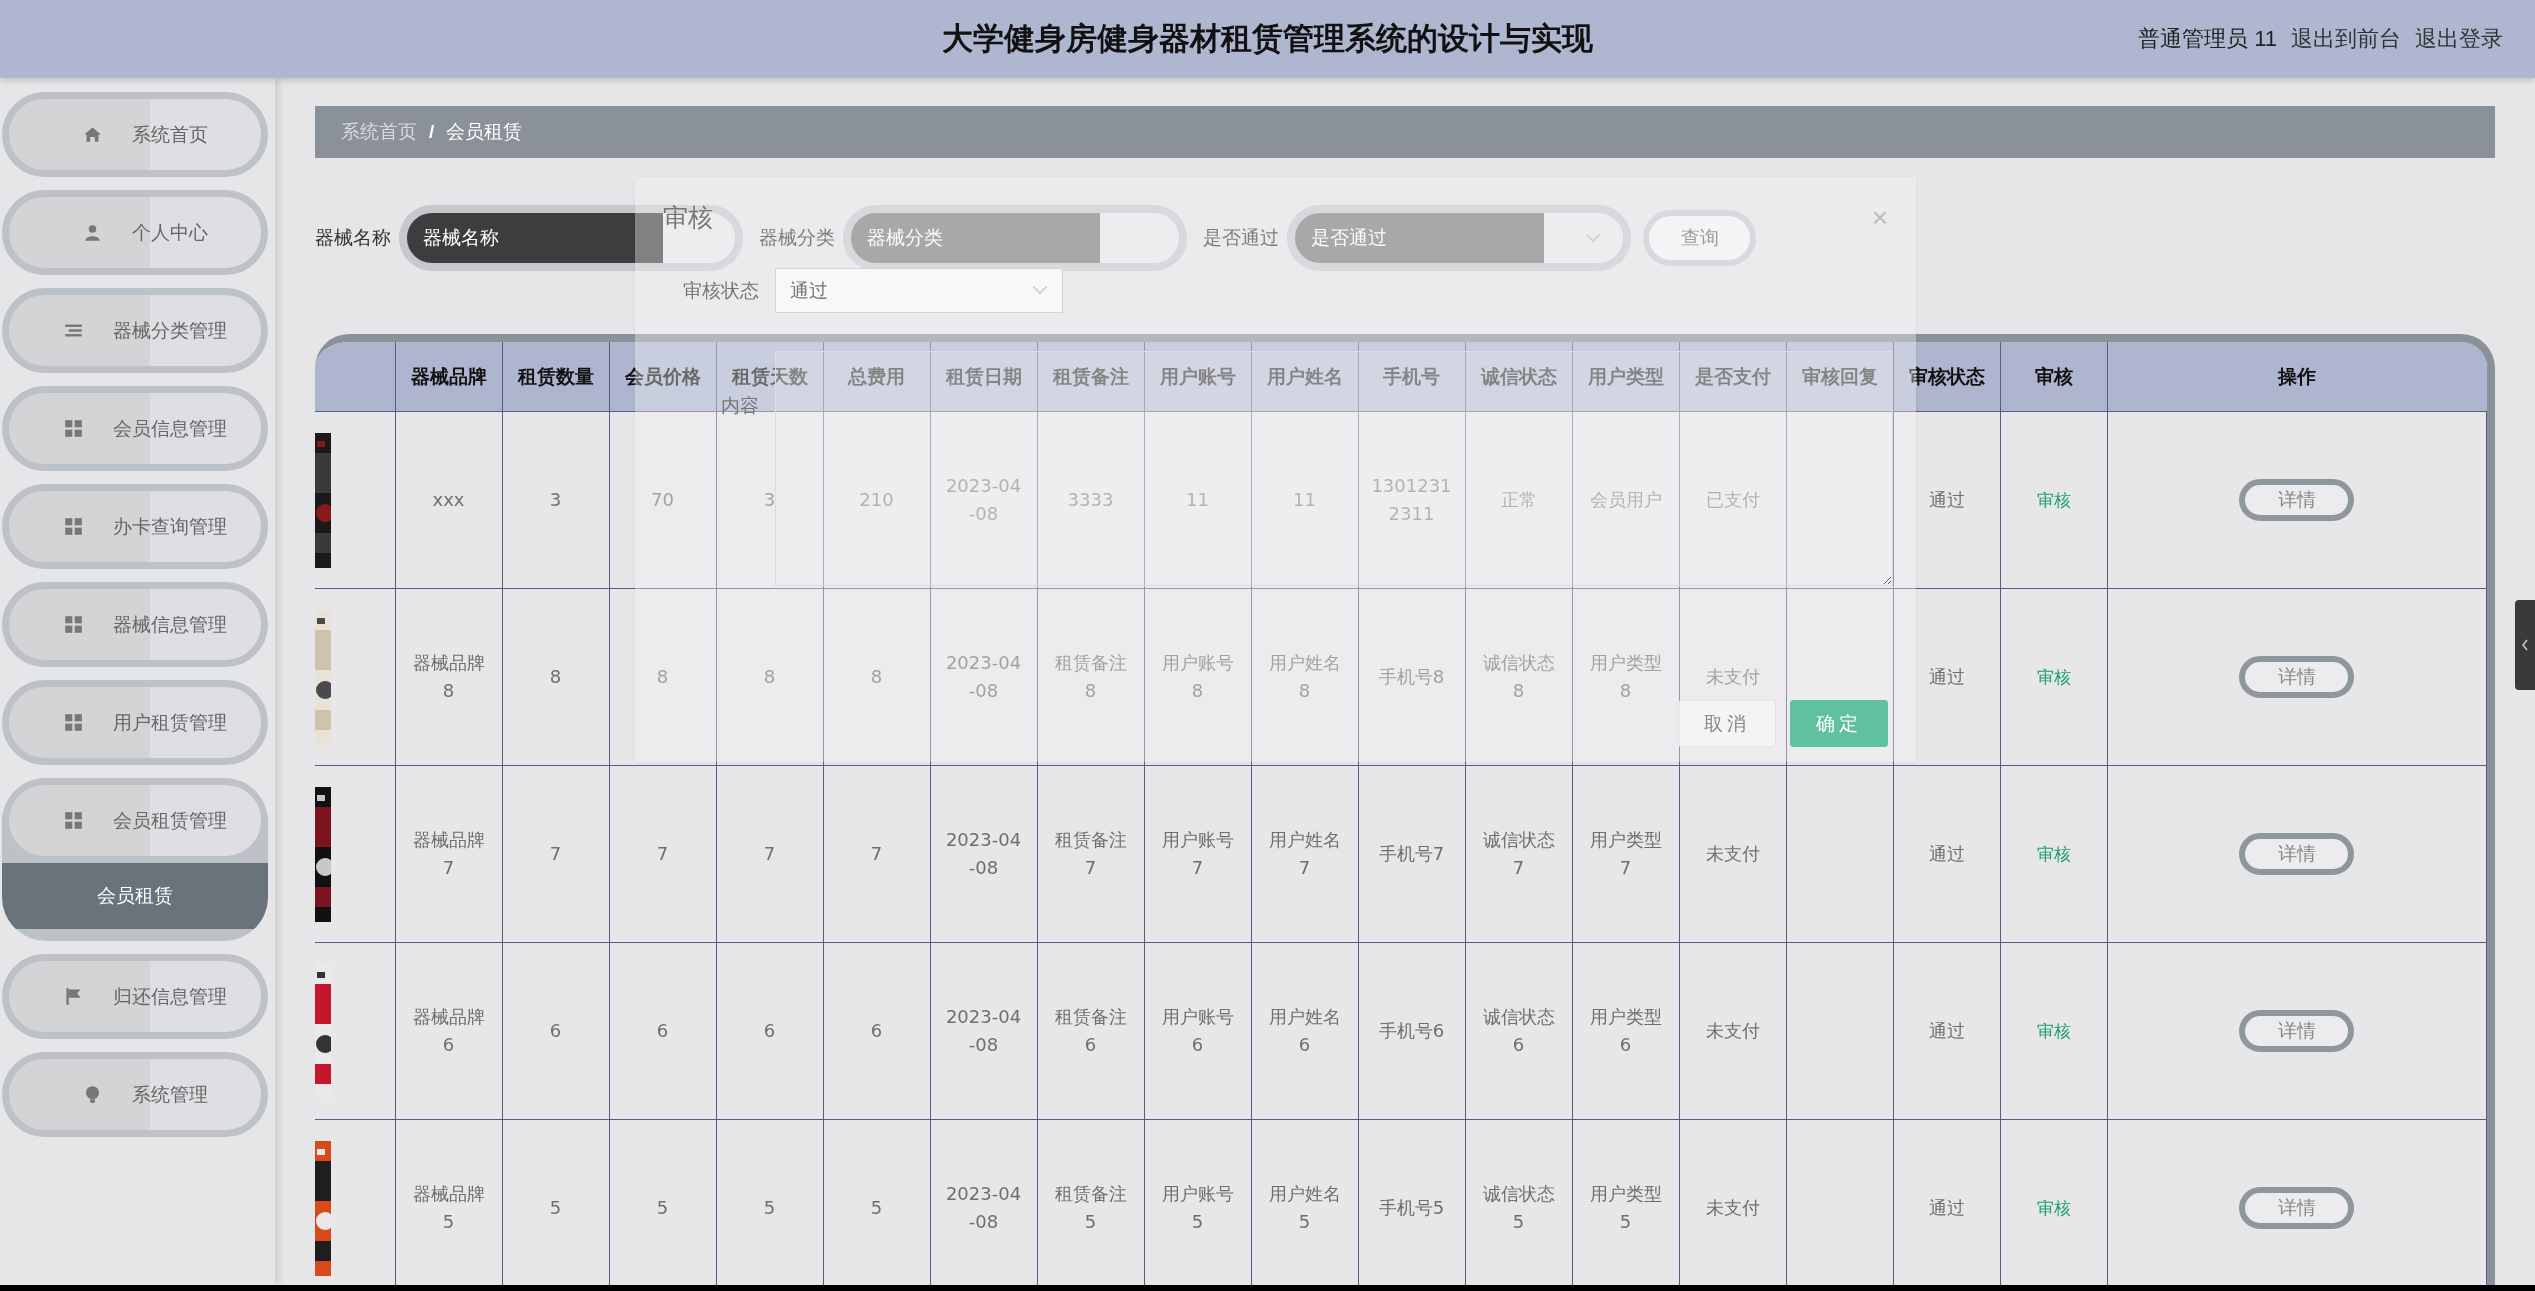 The image size is (2535, 1291). What do you see at coordinates (1518, 500) in the screenshot?
I see `table-cell: 正常` at bounding box center [1518, 500].